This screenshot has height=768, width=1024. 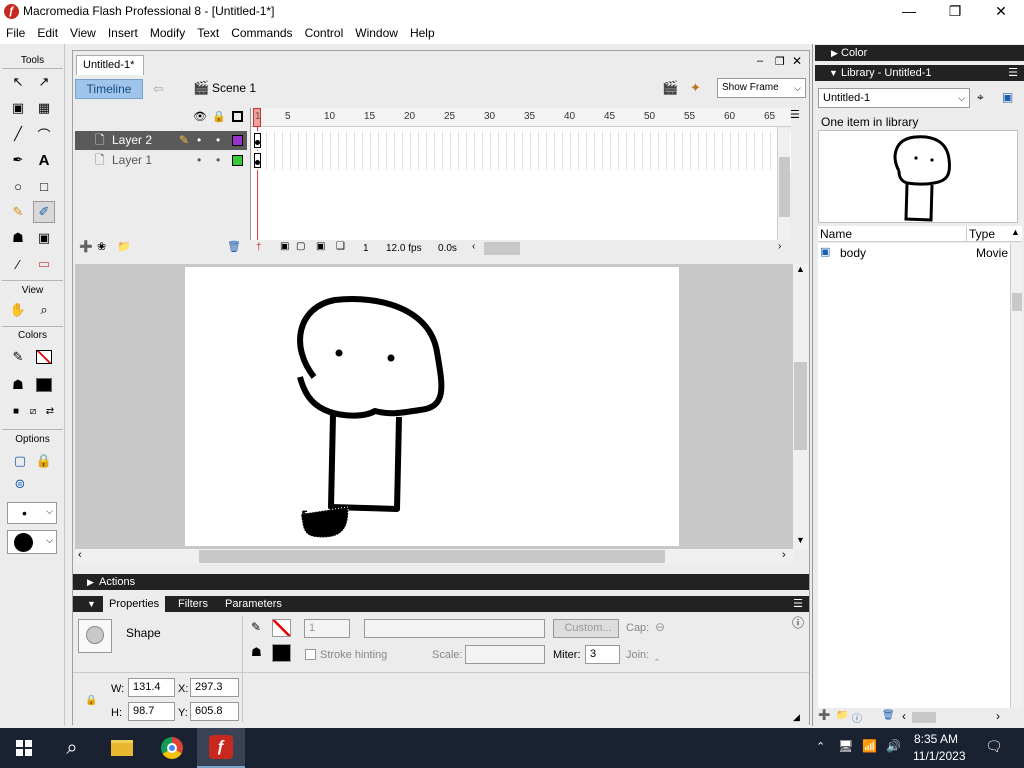 I want to click on new-folder-icon: 📁, so click(x=842, y=715).